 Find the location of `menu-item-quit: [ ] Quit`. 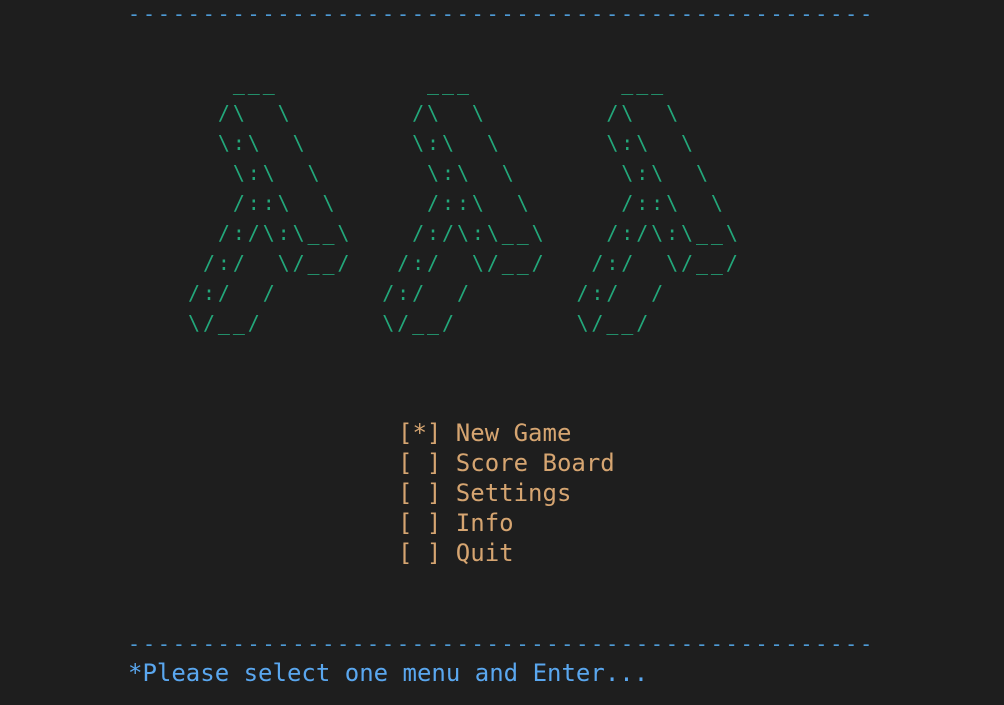

menu-item-quit: [ ] Quit is located at coordinates (506, 553).